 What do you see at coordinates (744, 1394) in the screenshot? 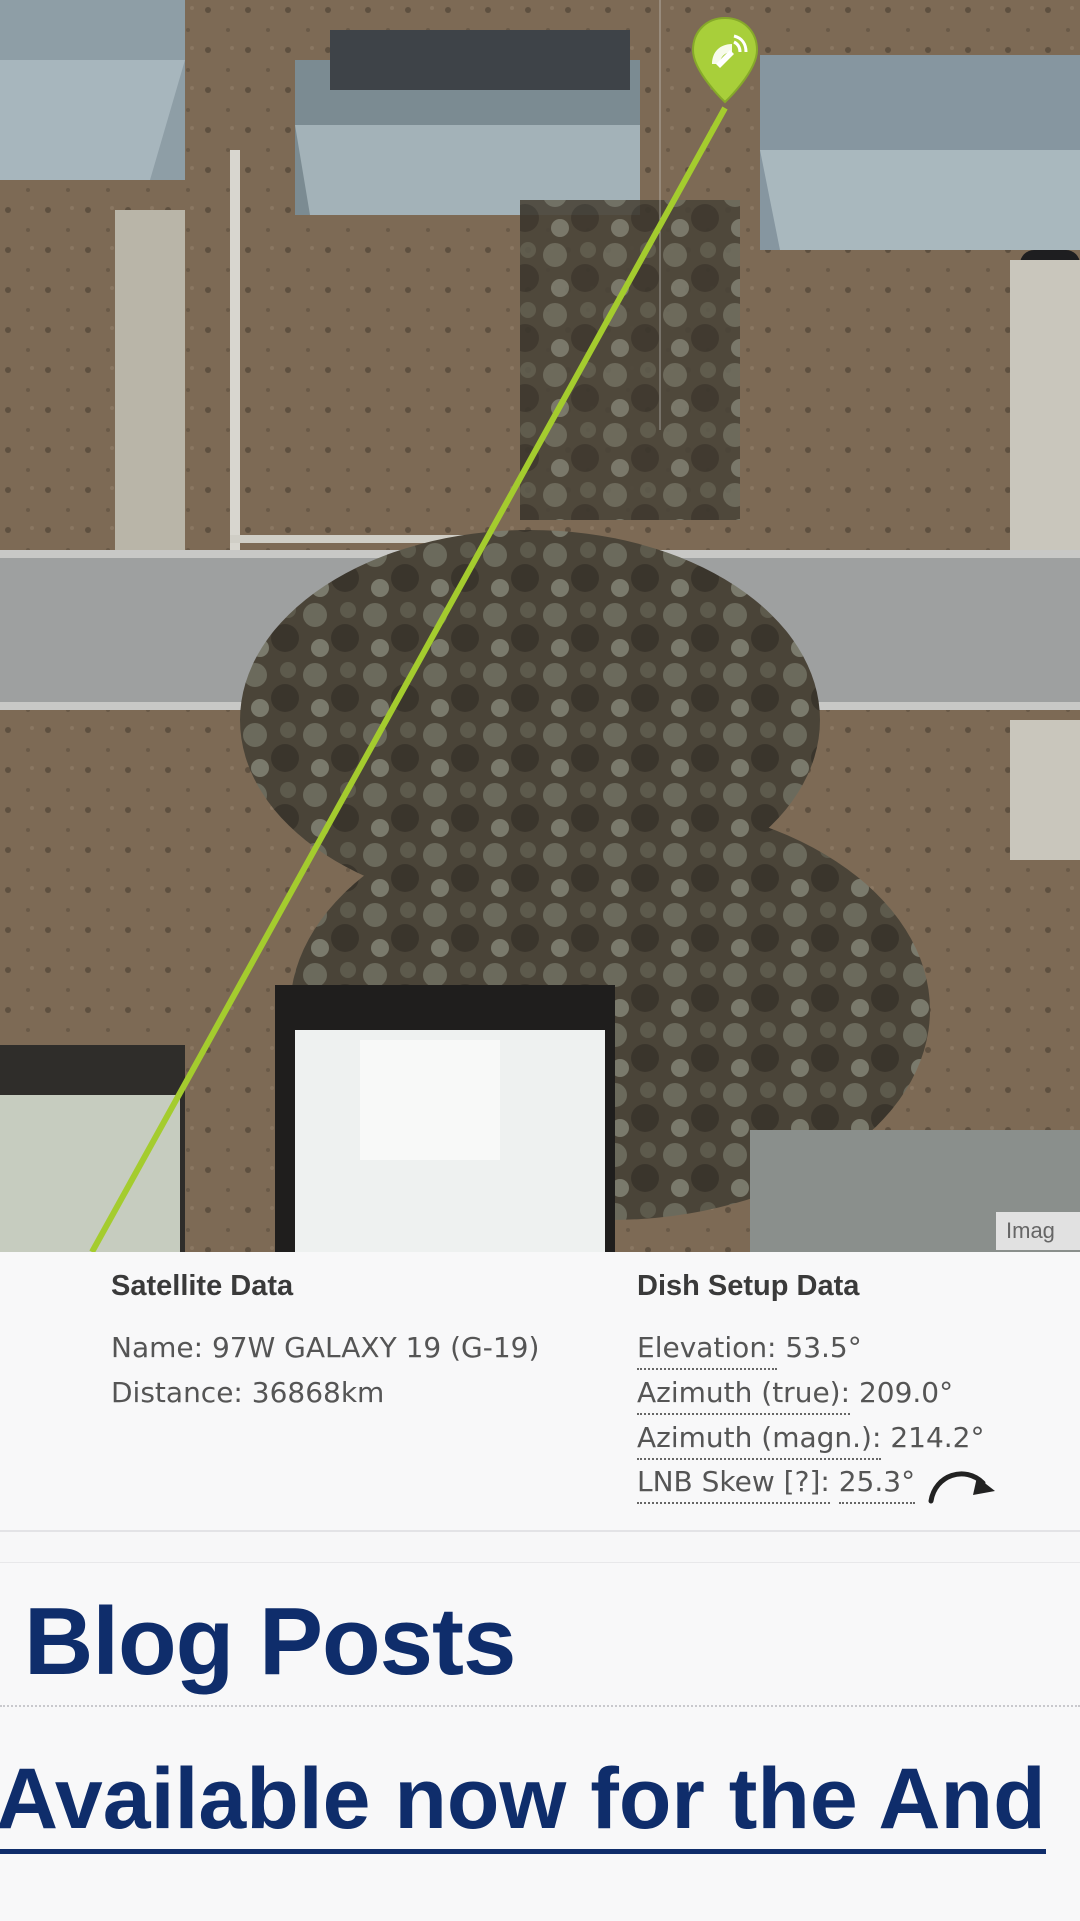
I see `azimuth-true-label: Azimuth (true):` at bounding box center [744, 1394].